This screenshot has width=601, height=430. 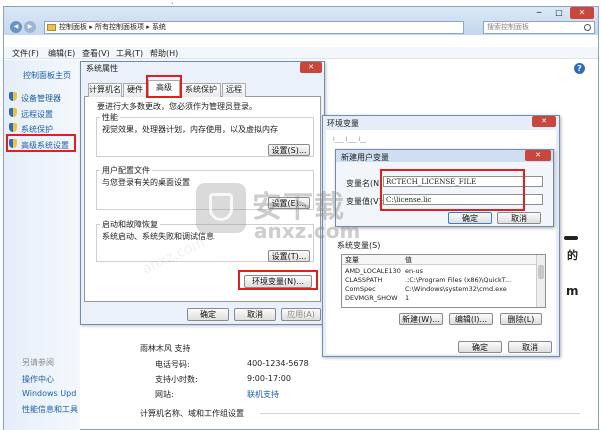 I want to click on new-user-variable-title: 新建用户变量, so click(x=365, y=157).